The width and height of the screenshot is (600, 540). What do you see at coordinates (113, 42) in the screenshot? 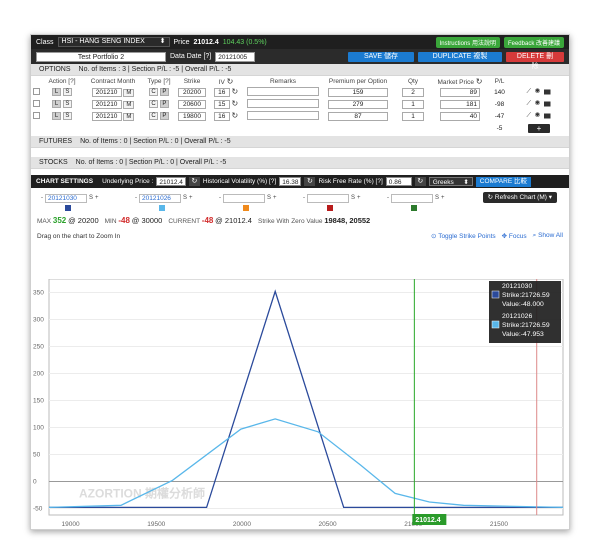
I see `class-select: HSI - HANG SENG INDEX ⬍` at bounding box center [113, 42].